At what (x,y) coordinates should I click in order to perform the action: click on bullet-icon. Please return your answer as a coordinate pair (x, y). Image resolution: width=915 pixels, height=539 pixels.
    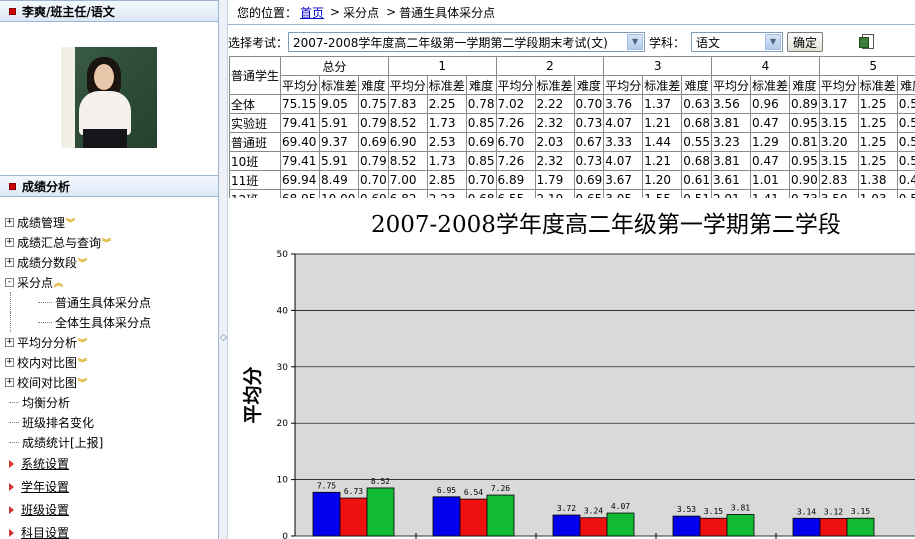
    Looking at the image, I should click on (12, 11).